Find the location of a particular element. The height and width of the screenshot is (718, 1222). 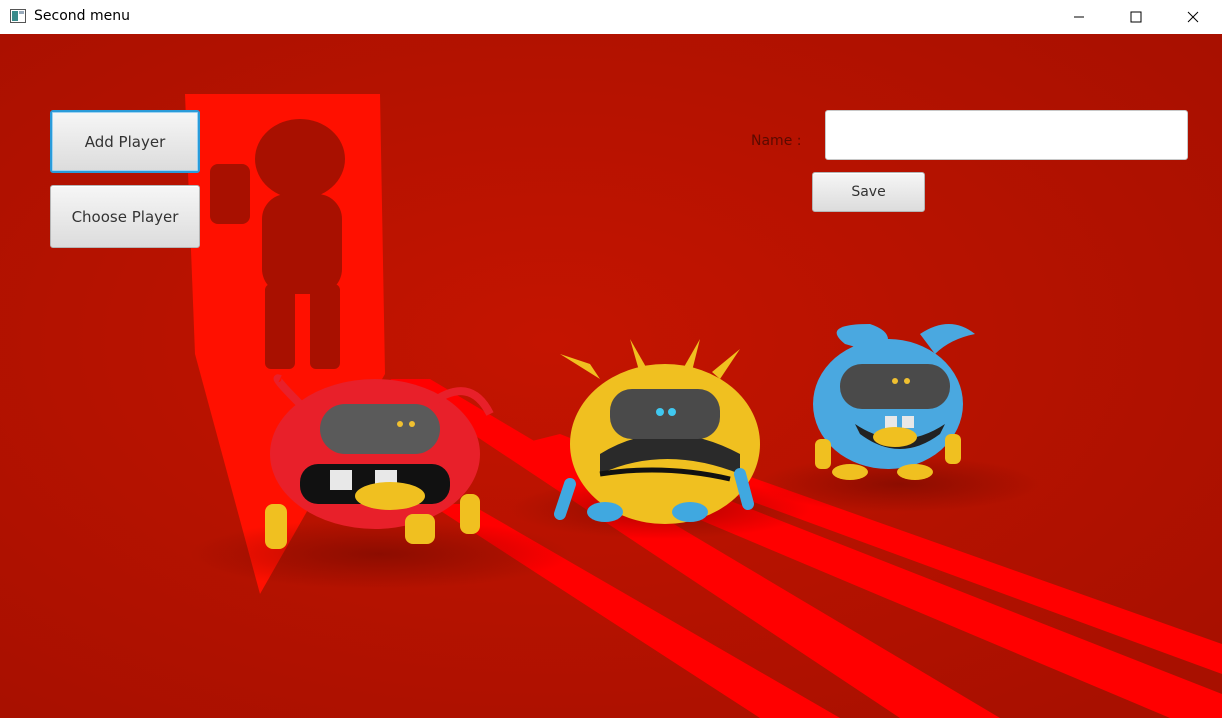

close-button is located at coordinates (1193, 17).